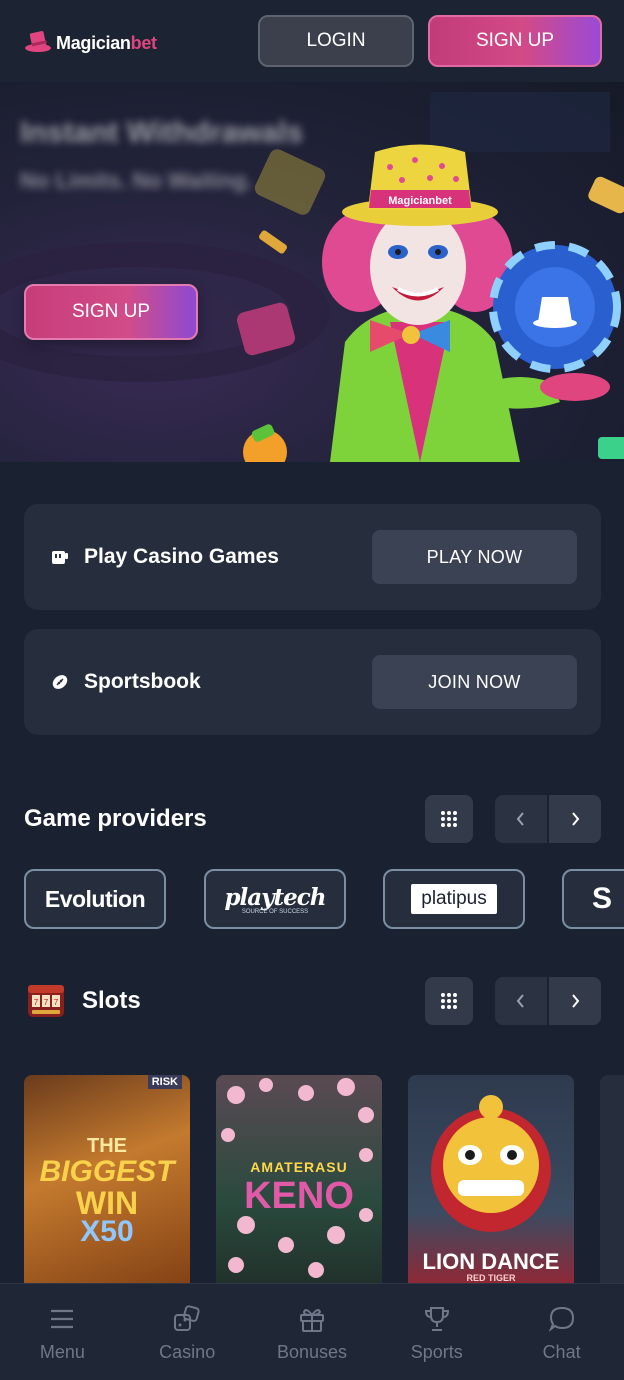 The image size is (624, 1380). I want to click on providers-next-button, so click(575, 819).